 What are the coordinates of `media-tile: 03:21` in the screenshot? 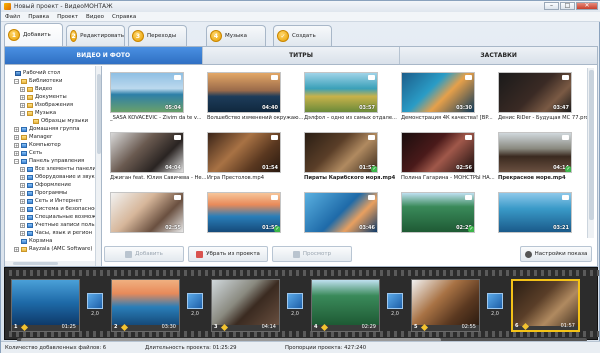 It's located at (546, 213).